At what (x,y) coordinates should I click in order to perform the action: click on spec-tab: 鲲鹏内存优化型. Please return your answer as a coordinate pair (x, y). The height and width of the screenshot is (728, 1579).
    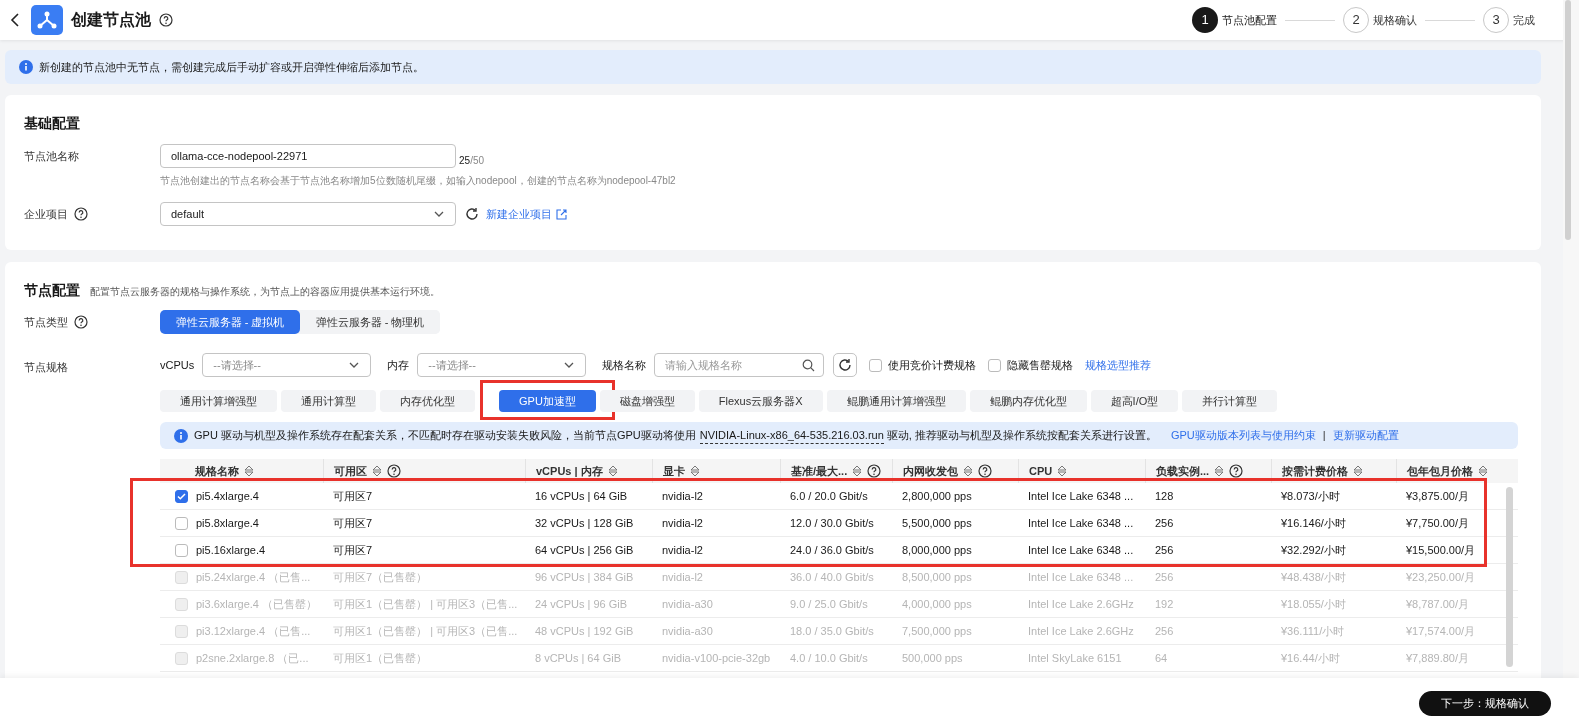
    Looking at the image, I should click on (1028, 401).